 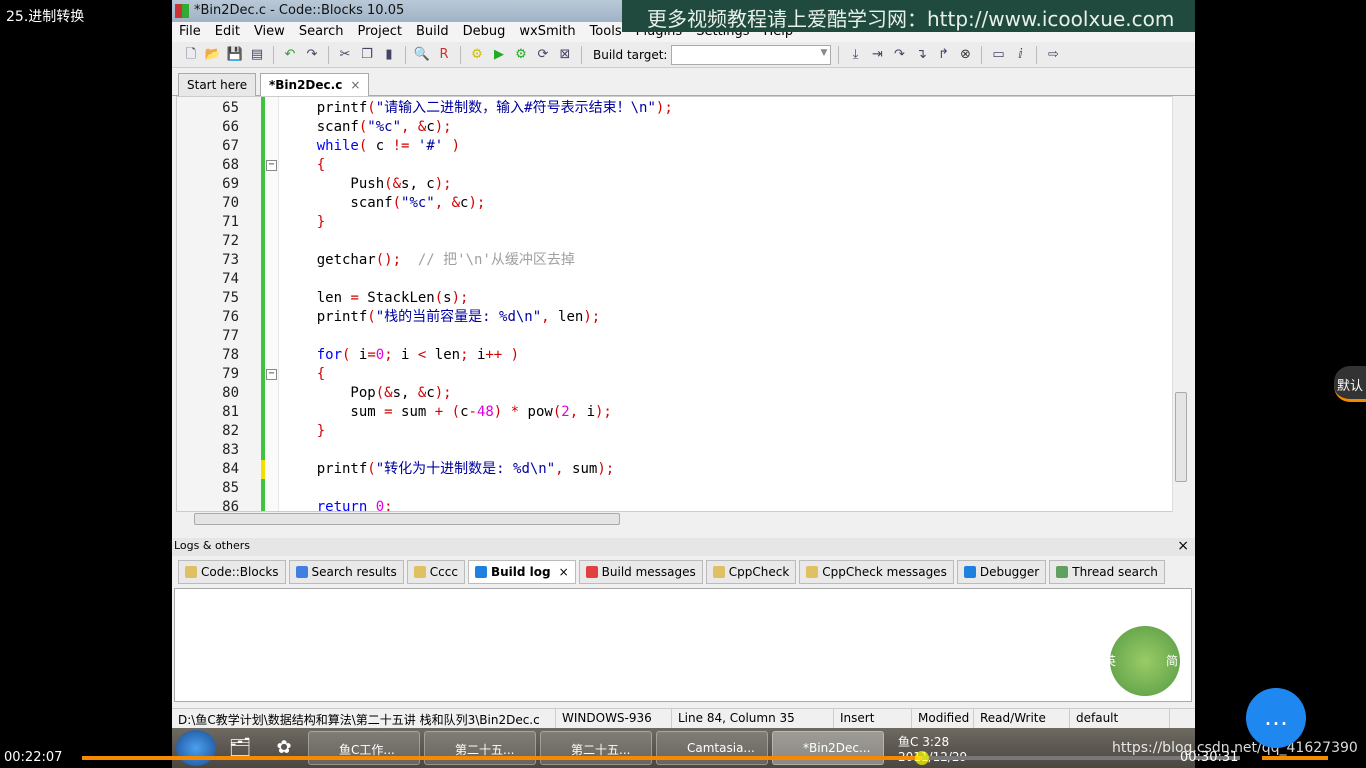 What do you see at coordinates (213, 55) in the screenshot?
I see `open-icon: 📂` at bounding box center [213, 55].